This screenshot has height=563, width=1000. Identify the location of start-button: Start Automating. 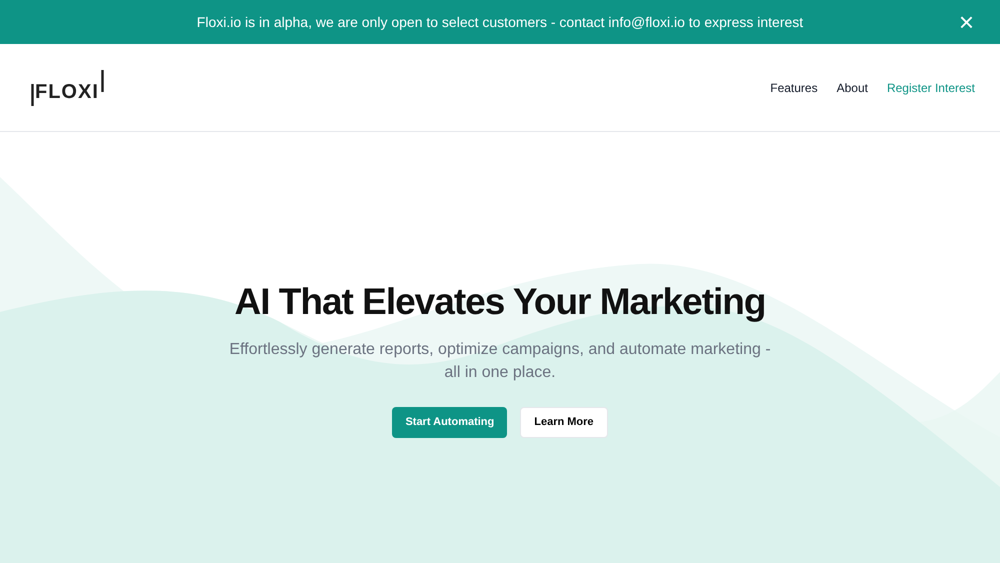
(450, 422).